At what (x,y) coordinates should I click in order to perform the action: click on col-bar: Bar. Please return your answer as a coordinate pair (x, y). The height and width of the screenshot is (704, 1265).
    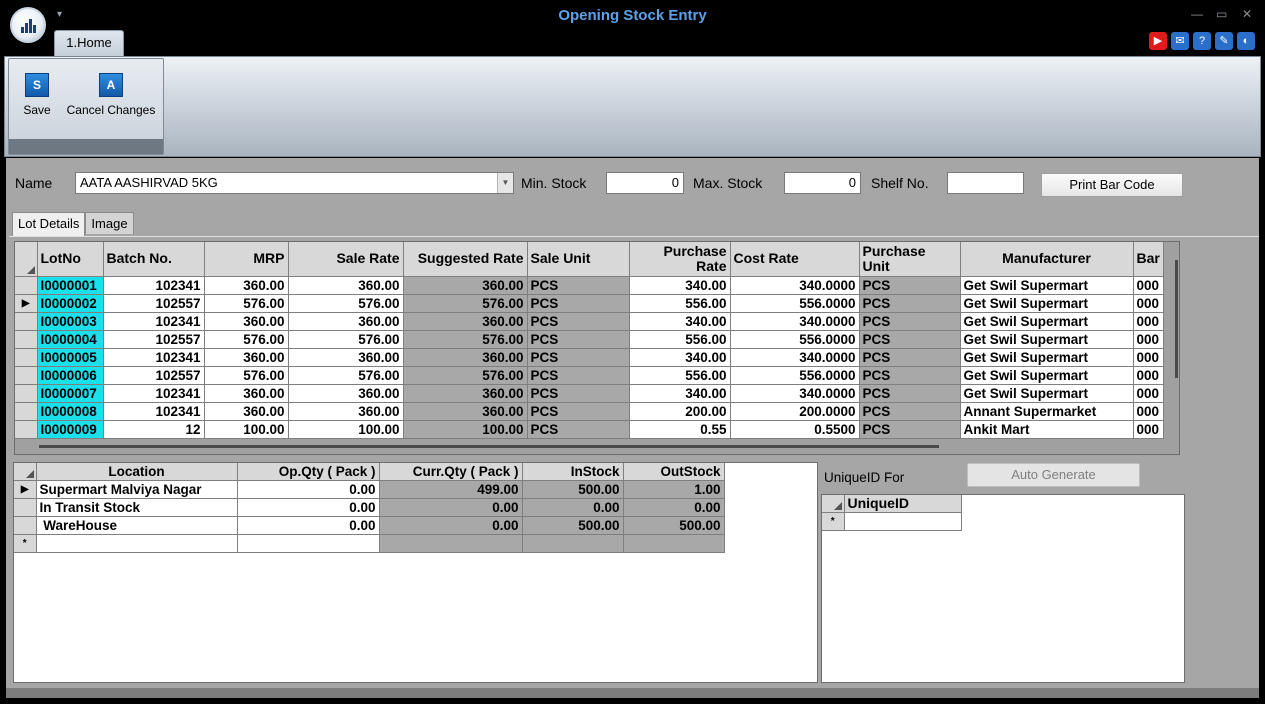
    Looking at the image, I should click on (1148, 259).